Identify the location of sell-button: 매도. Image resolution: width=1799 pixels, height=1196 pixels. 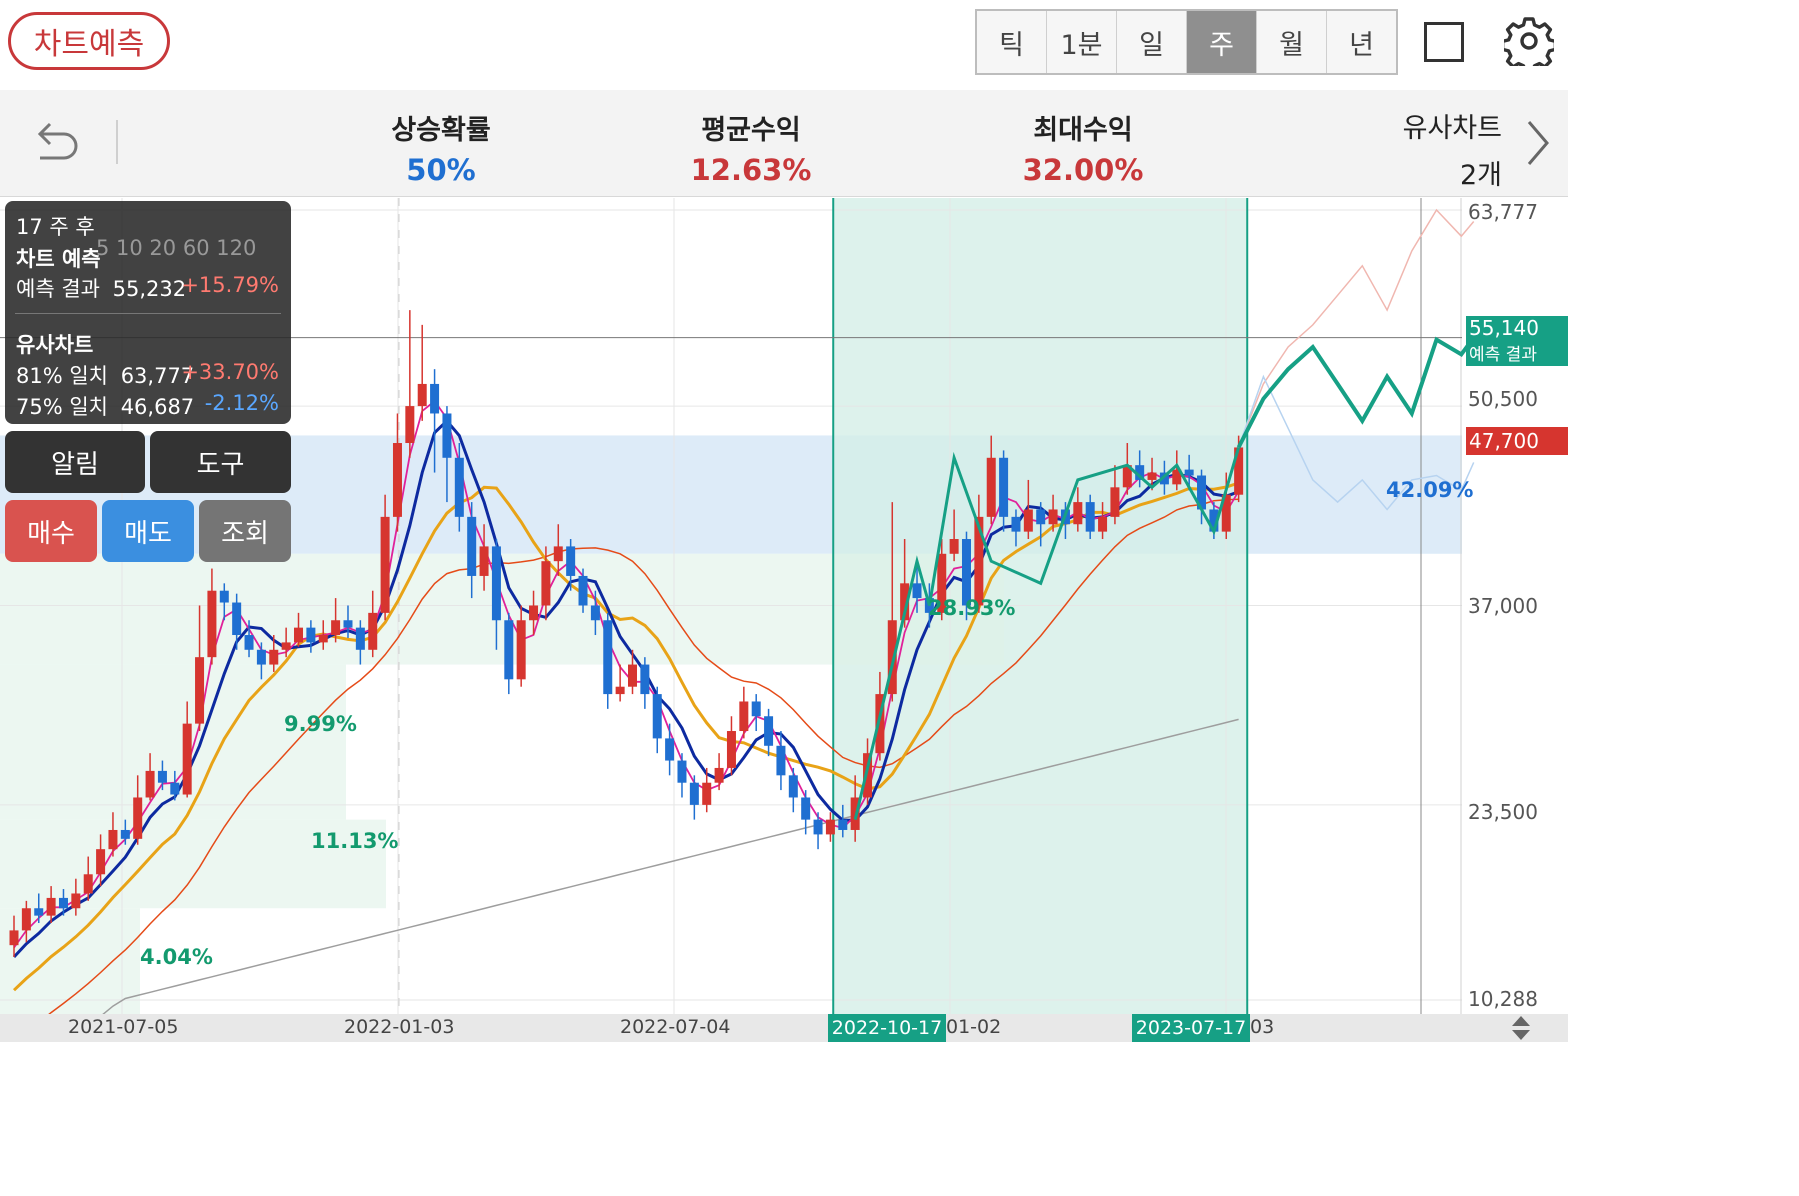
(148, 531).